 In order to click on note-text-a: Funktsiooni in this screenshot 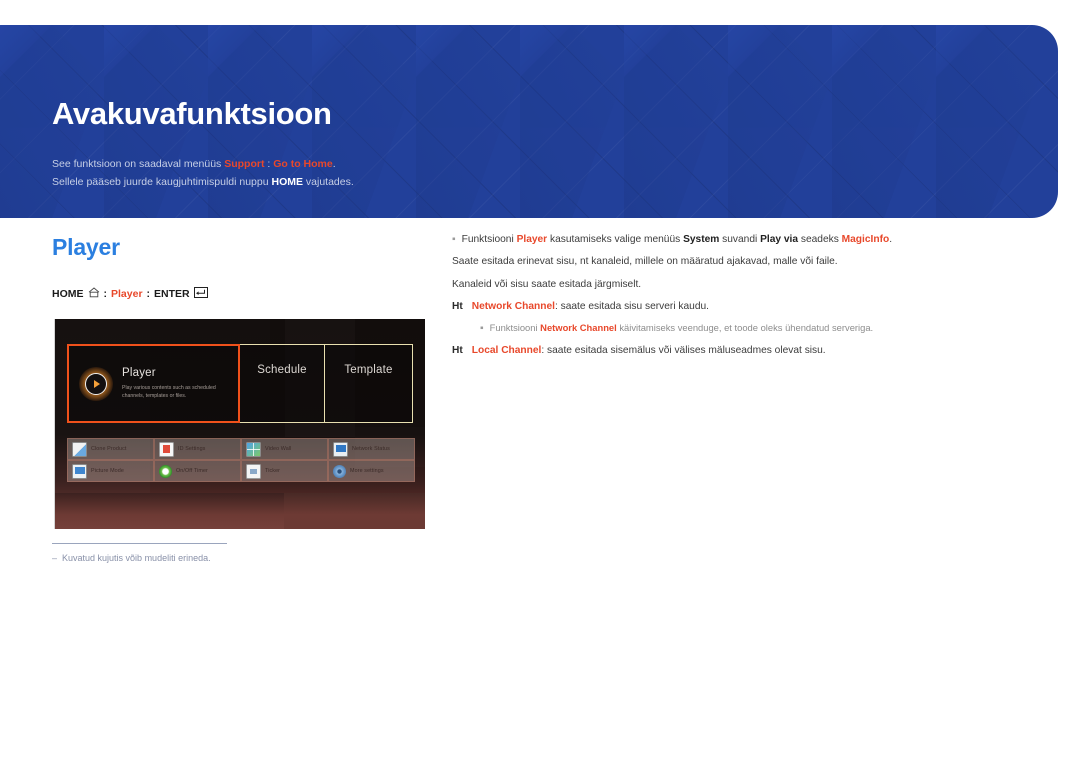, I will do `click(515, 328)`.